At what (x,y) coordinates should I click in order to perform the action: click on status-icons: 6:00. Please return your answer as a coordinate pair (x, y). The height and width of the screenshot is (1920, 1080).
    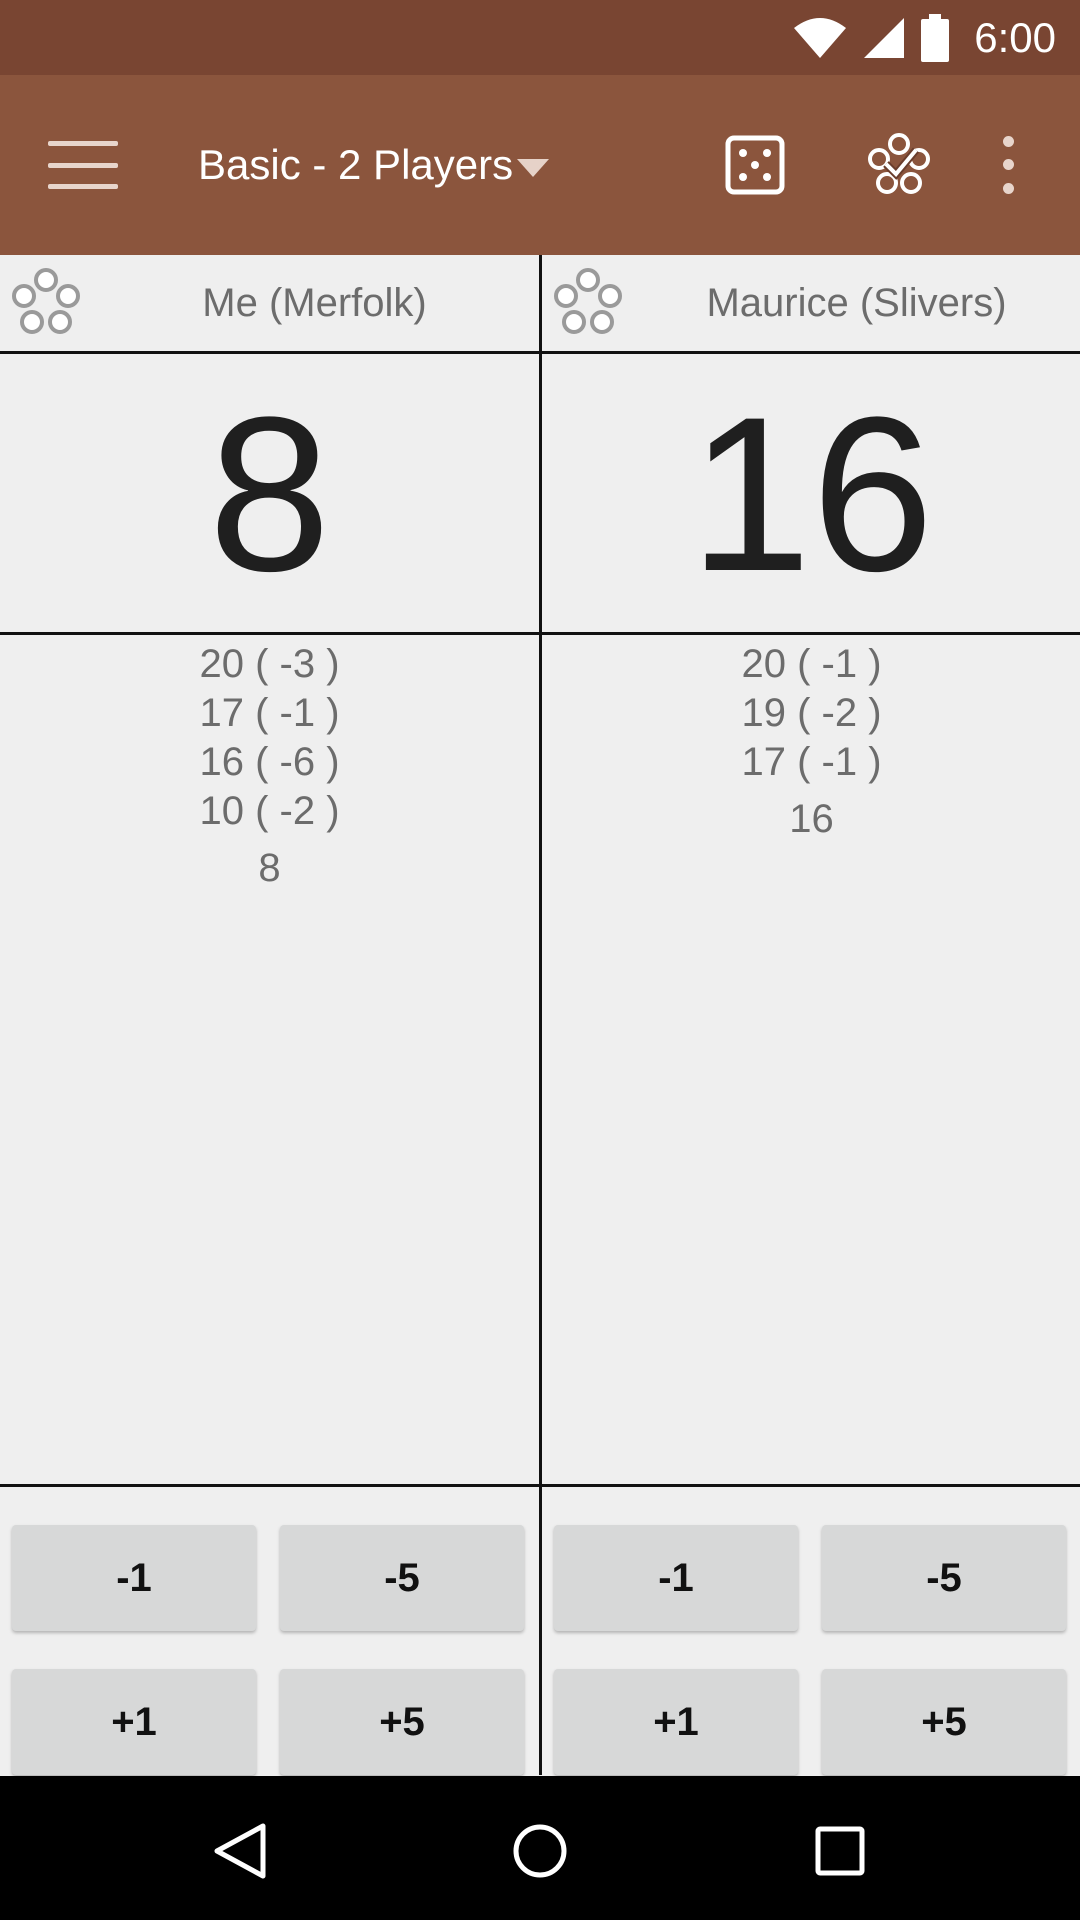
    Looking at the image, I should click on (924, 37).